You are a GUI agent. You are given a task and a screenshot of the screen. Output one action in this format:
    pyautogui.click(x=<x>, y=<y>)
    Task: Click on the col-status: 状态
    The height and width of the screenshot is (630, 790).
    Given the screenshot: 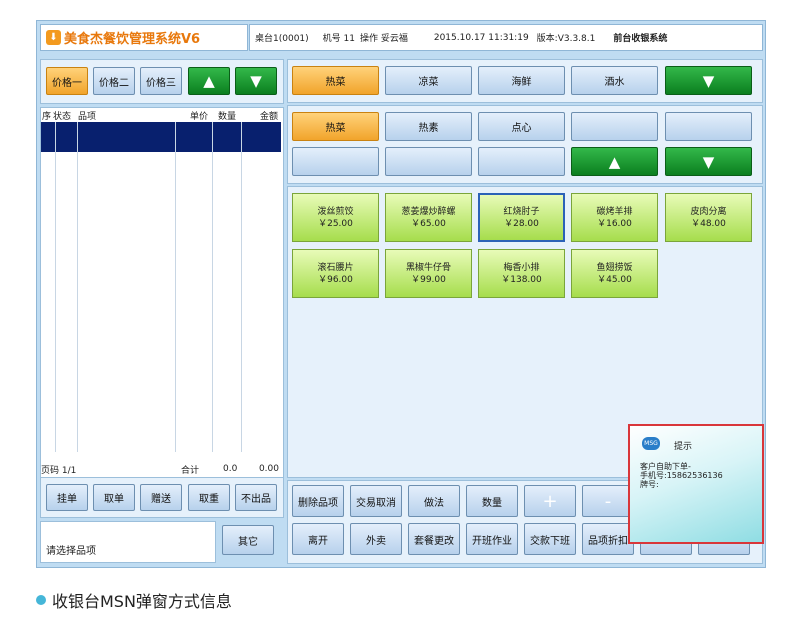 What is the action you would take?
    pyautogui.click(x=62, y=116)
    